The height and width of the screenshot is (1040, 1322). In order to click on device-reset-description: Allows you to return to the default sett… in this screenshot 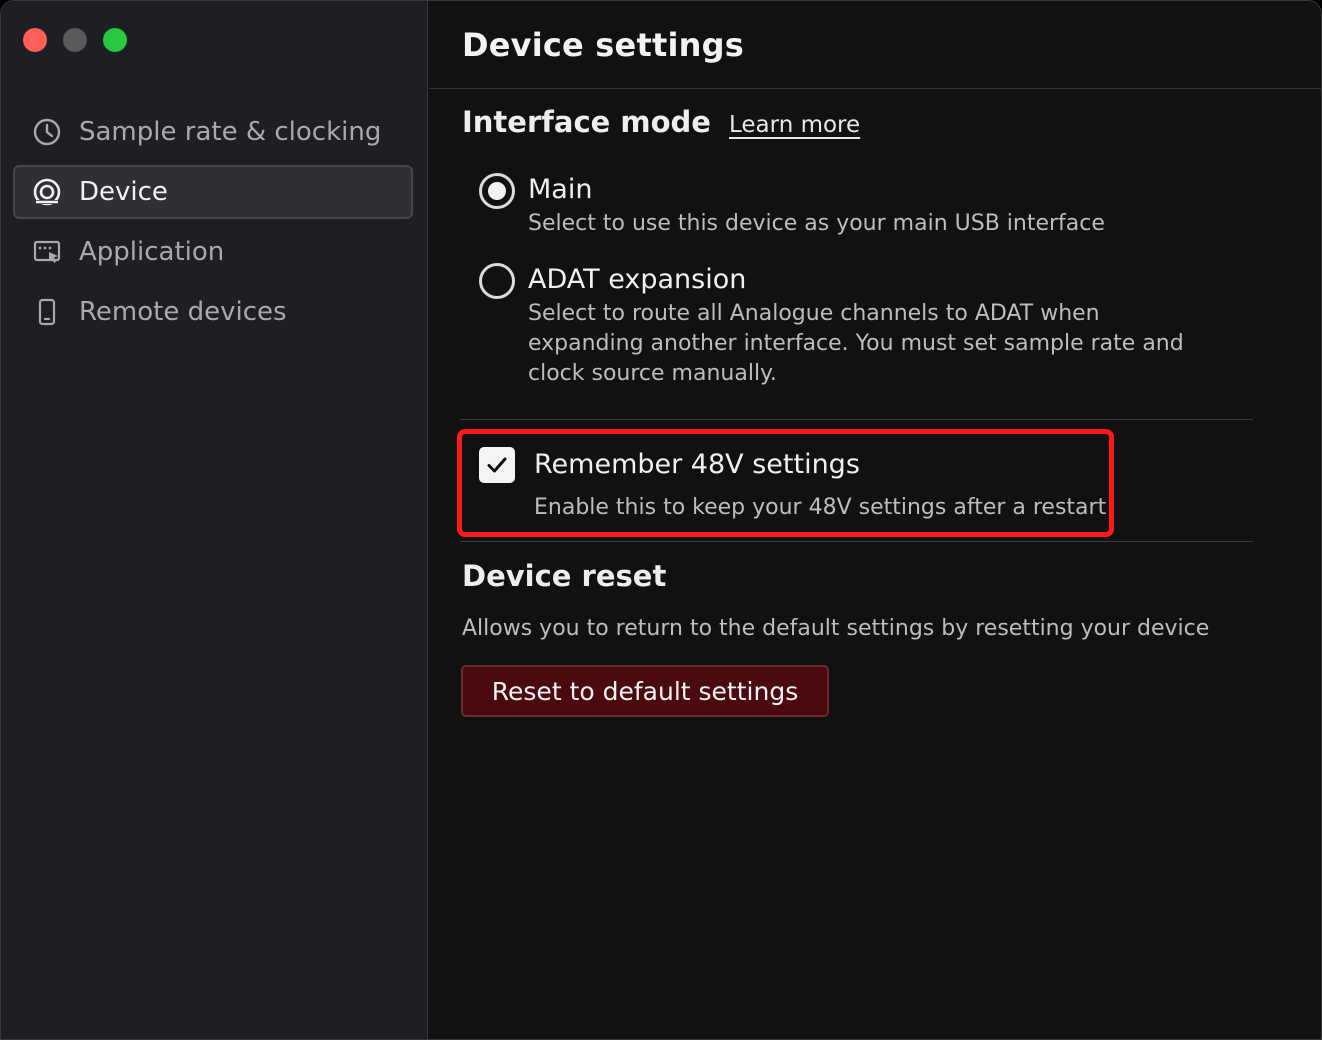, I will do `click(836, 628)`.